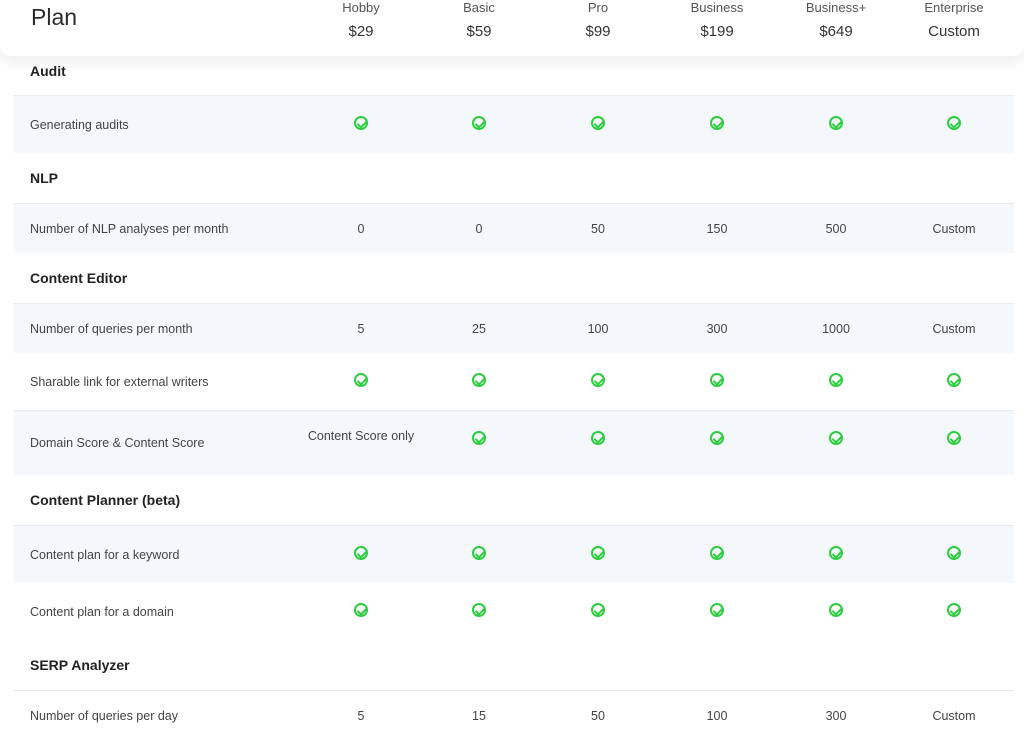 This screenshot has width=1024, height=738. I want to click on plan-price: $99, so click(598, 31).